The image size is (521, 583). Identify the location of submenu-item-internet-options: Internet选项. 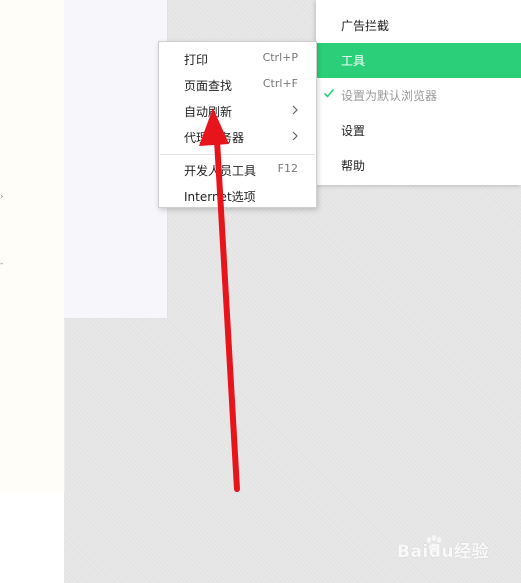
(237, 195).